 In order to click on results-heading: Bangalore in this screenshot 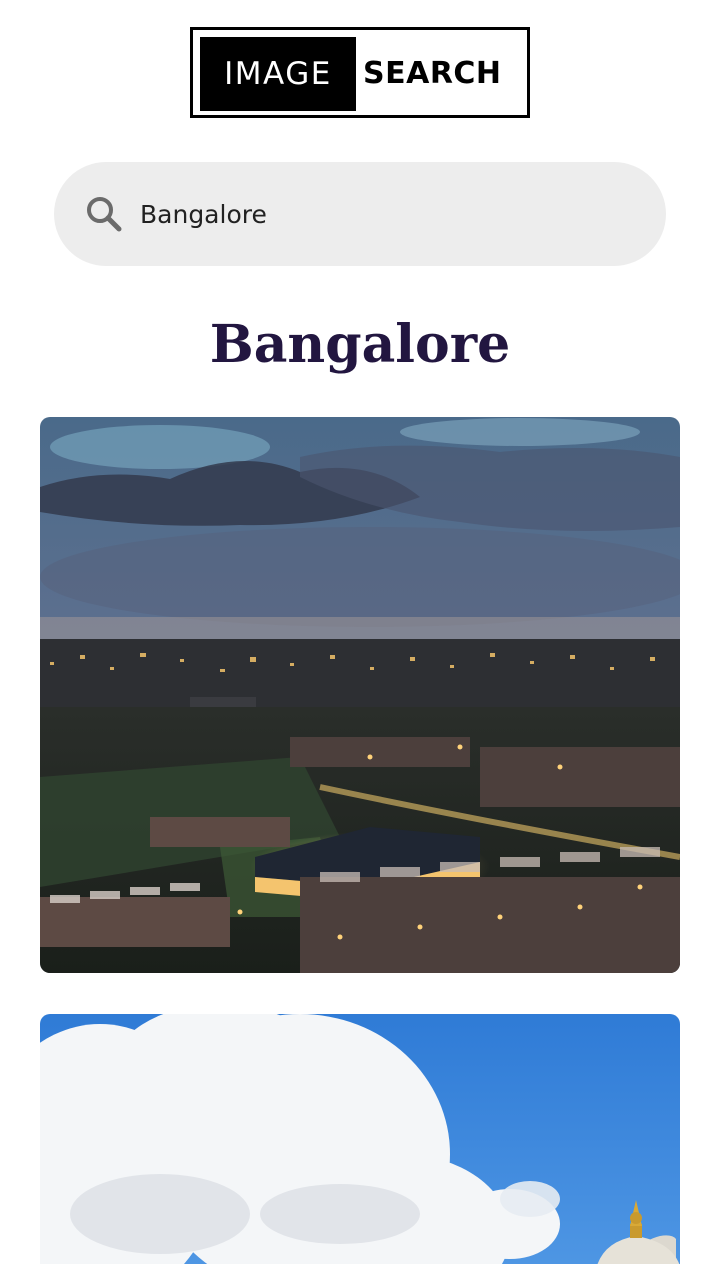, I will do `click(360, 344)`.